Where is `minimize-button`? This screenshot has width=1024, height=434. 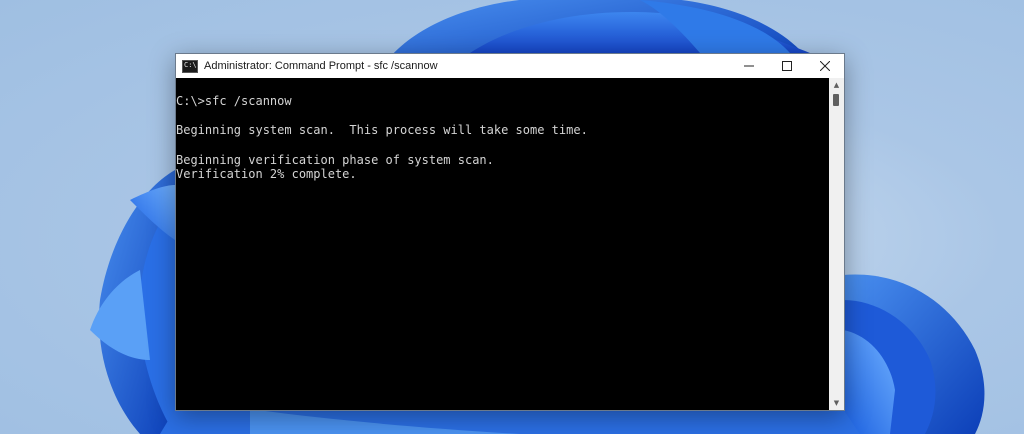
minimize-button is located at coordinates (749, 66).